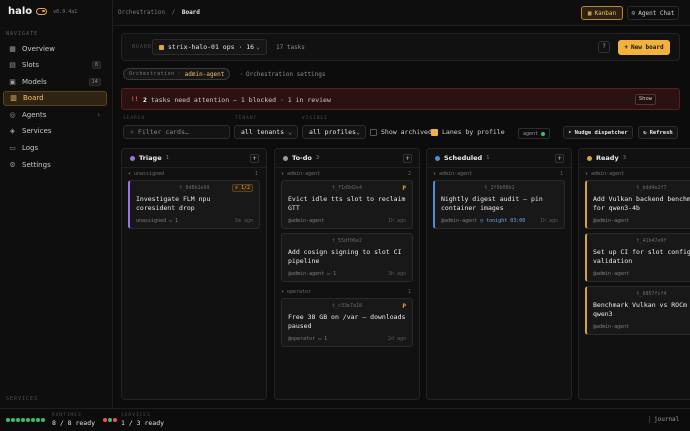 This screenshot has height=431, width=690. I want to click on sidebar-item-label: Board, so click(33, 98).